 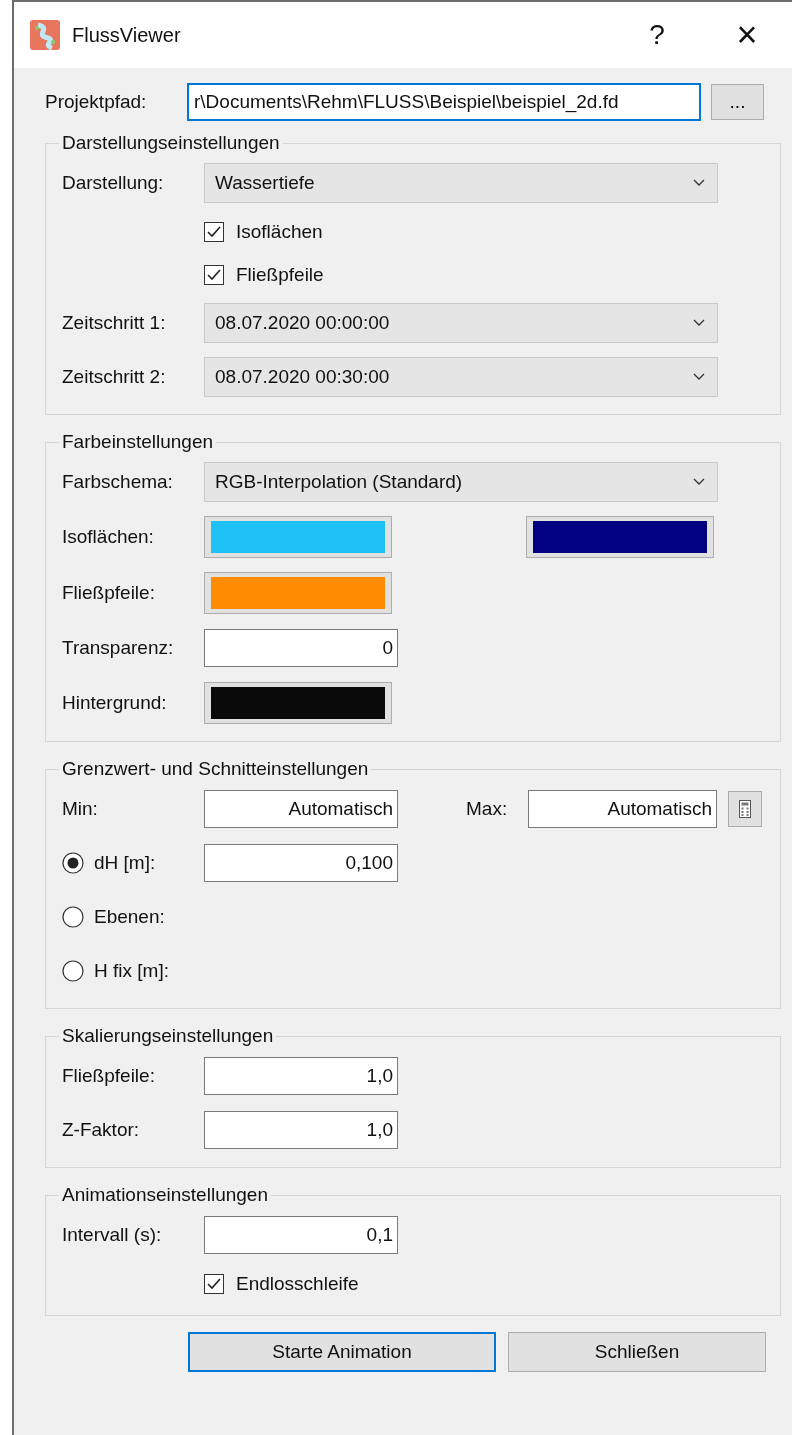 I want to click on checkbox: Endlosschleife, so click(x=281, y=1283).